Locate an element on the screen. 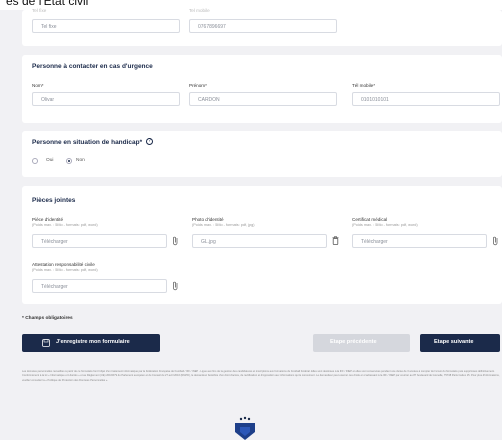 The image size is (502, 440). radio-non-label: Non is located at coordinates (80, 160).